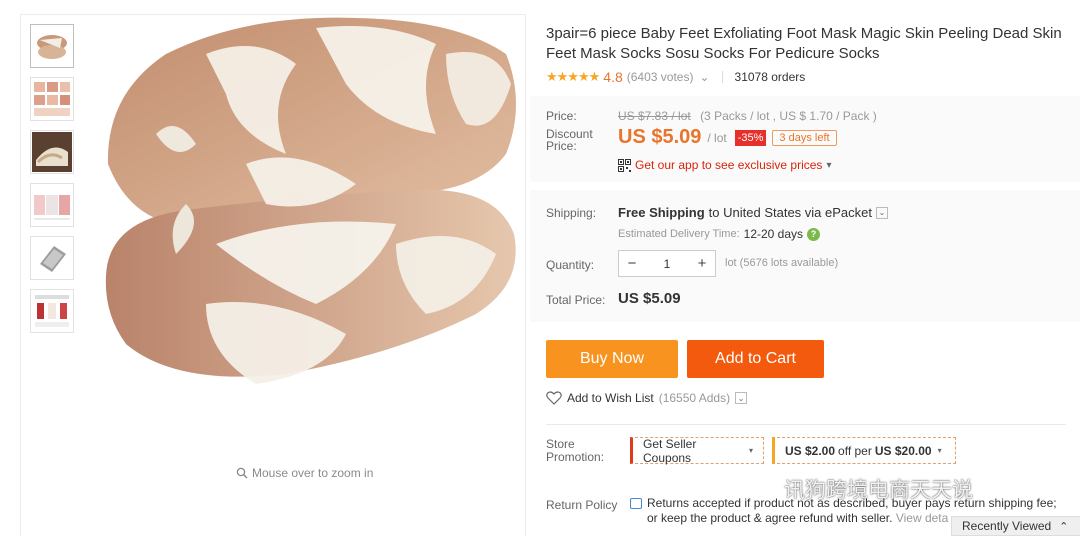 The width and height of the screenshot is (1080, 536). What do you see at coordinates (575, 450) in the screenshot?
I see `store-promotion-label: Store Promotion:` at bounding box center [575, 450].